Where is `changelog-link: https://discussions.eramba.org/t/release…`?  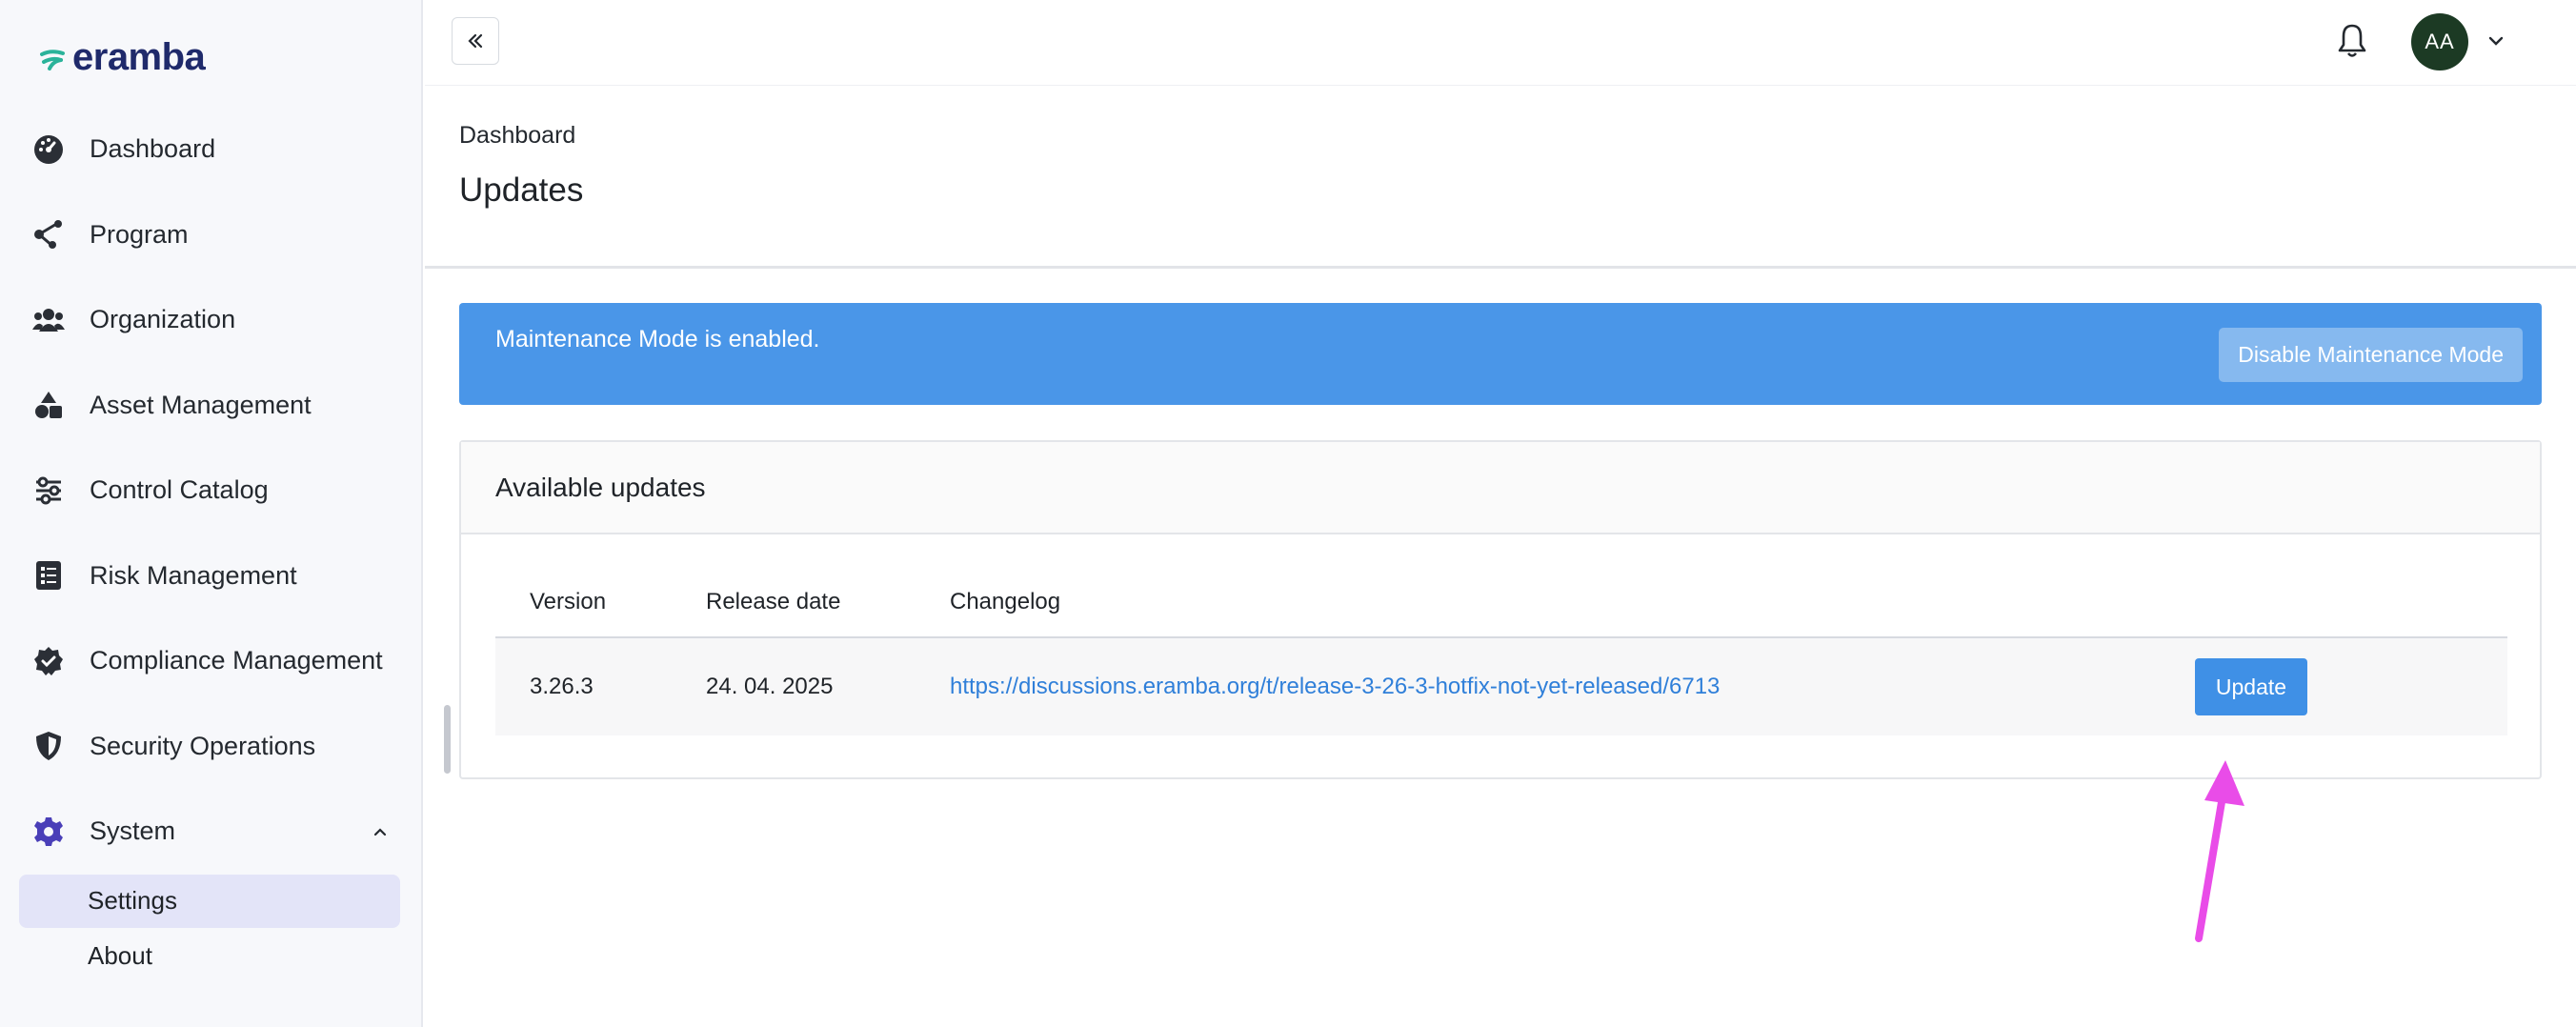 changelog-link: https://discussions.eramba.org/t/release… is located at coordinates (1335, 687).